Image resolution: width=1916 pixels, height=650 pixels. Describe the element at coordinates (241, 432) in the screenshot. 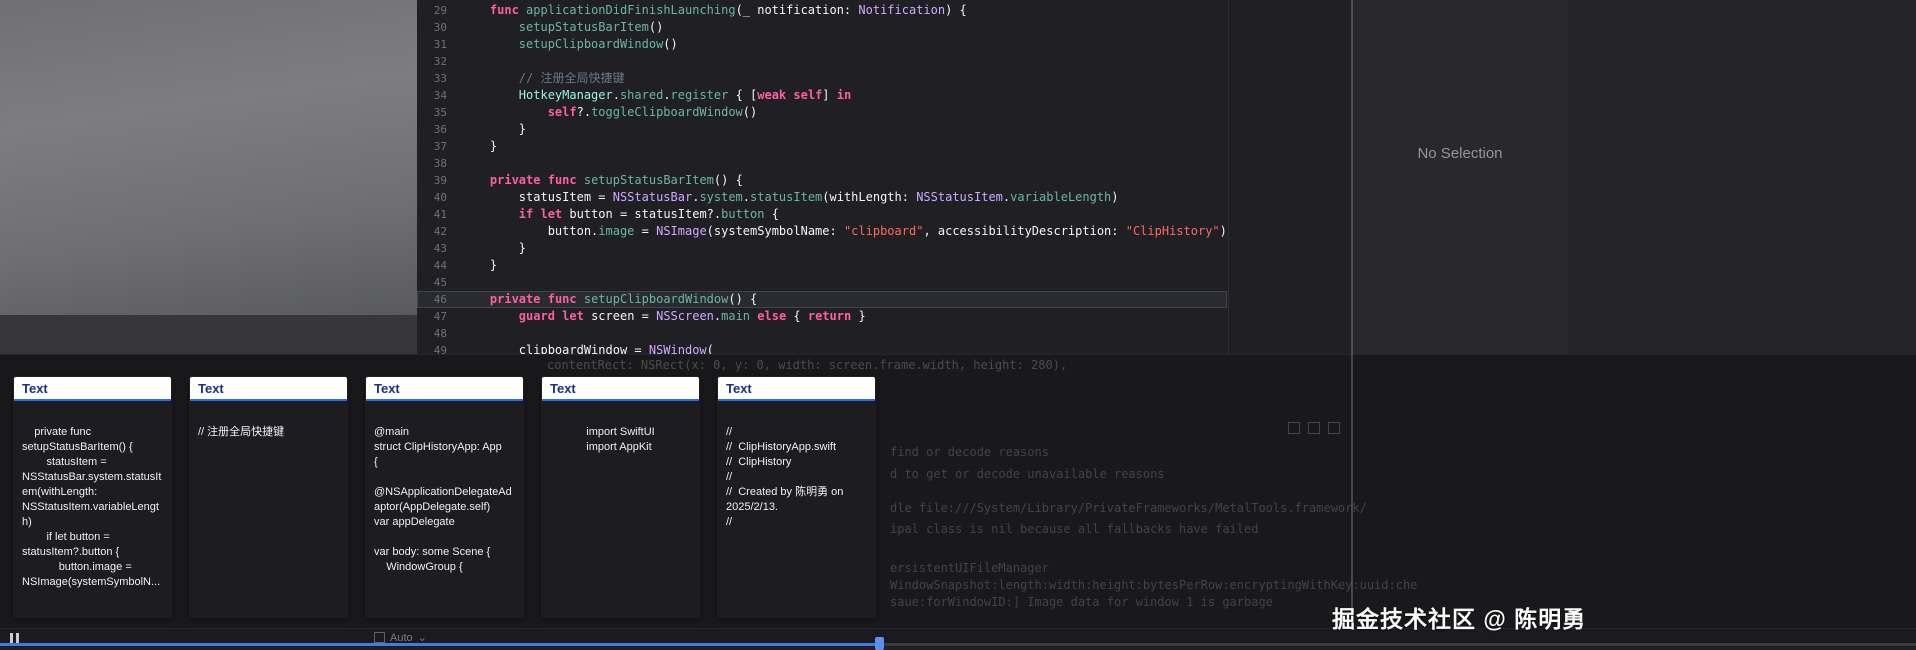

I see `clipboard-card-content: // 注册全局快捷键` at that location.